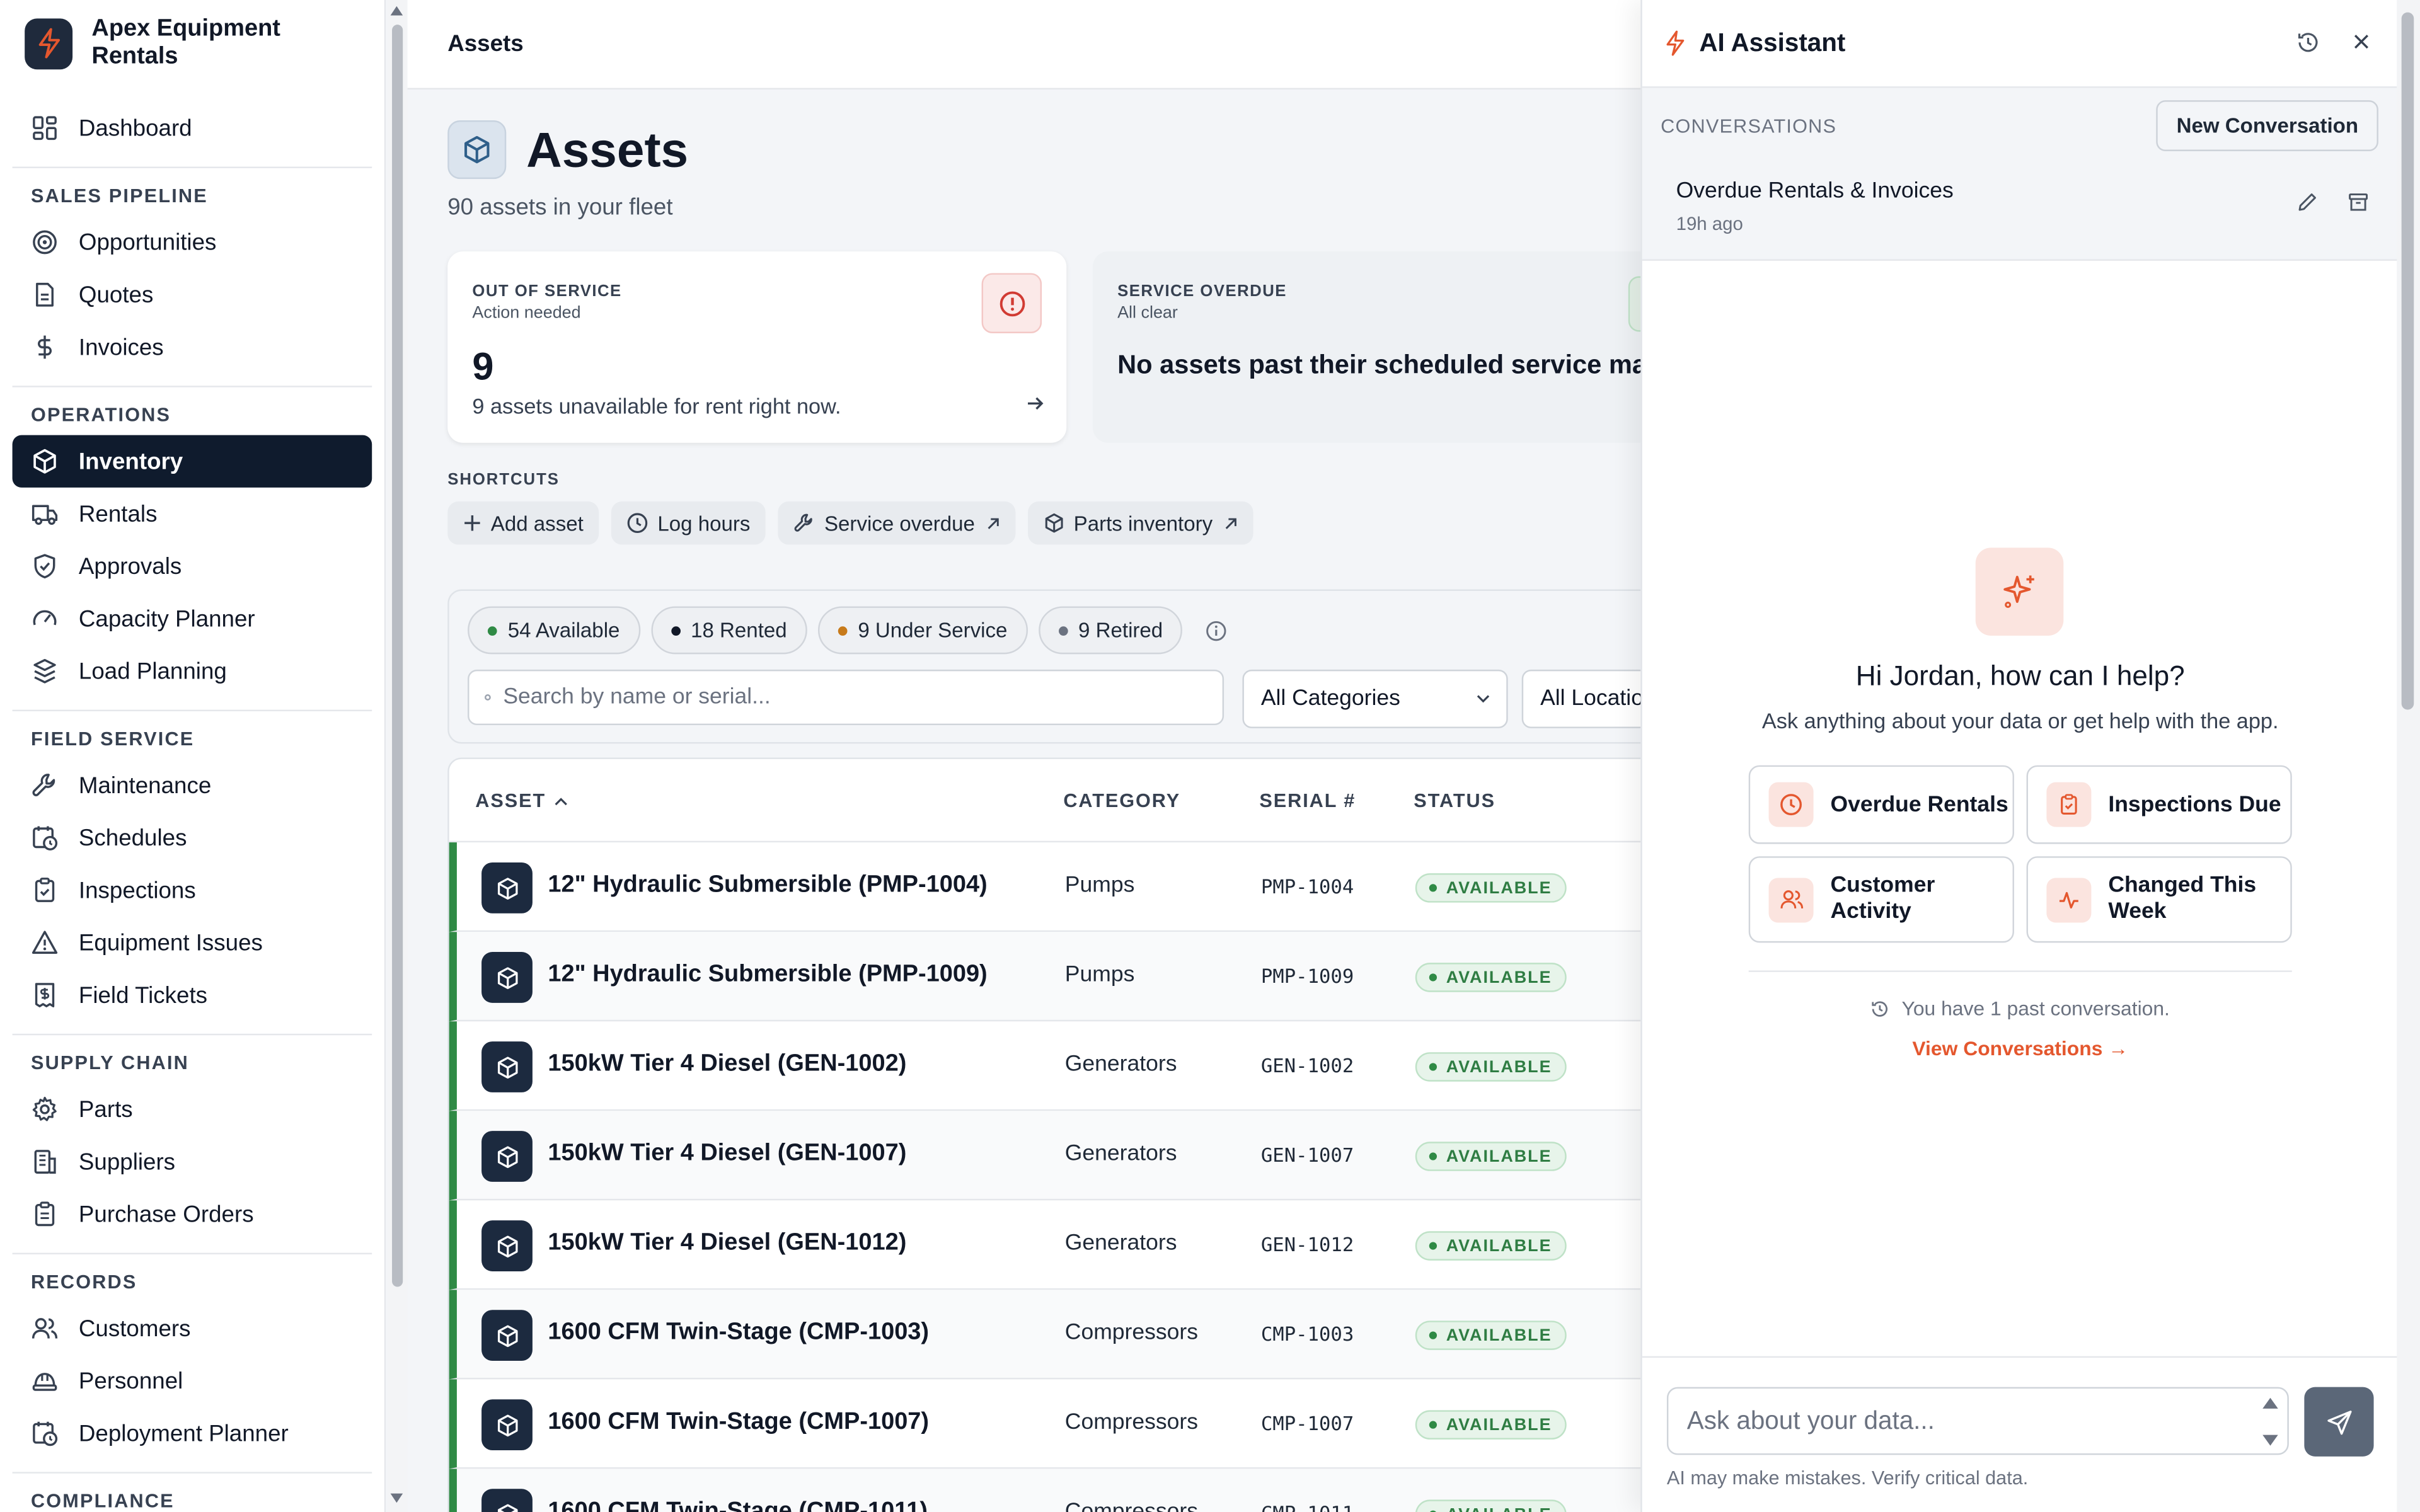 Image resolution: width=2420 pixels, height=1512 pixels. What do you see at coordinates (192, 943) in the screenshot?
I see `sidebar-item-equipment-issues: Equipment Issues` at bounding box center [192, 943].